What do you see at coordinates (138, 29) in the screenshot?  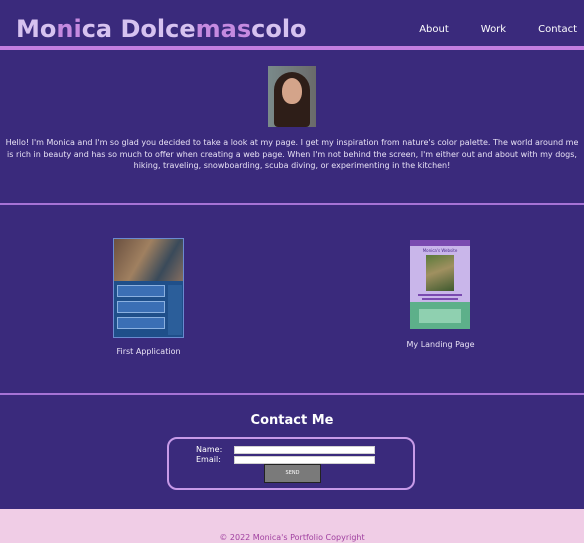 I see `title-part-3: ca Dolce` at bounding box center [138, 29].